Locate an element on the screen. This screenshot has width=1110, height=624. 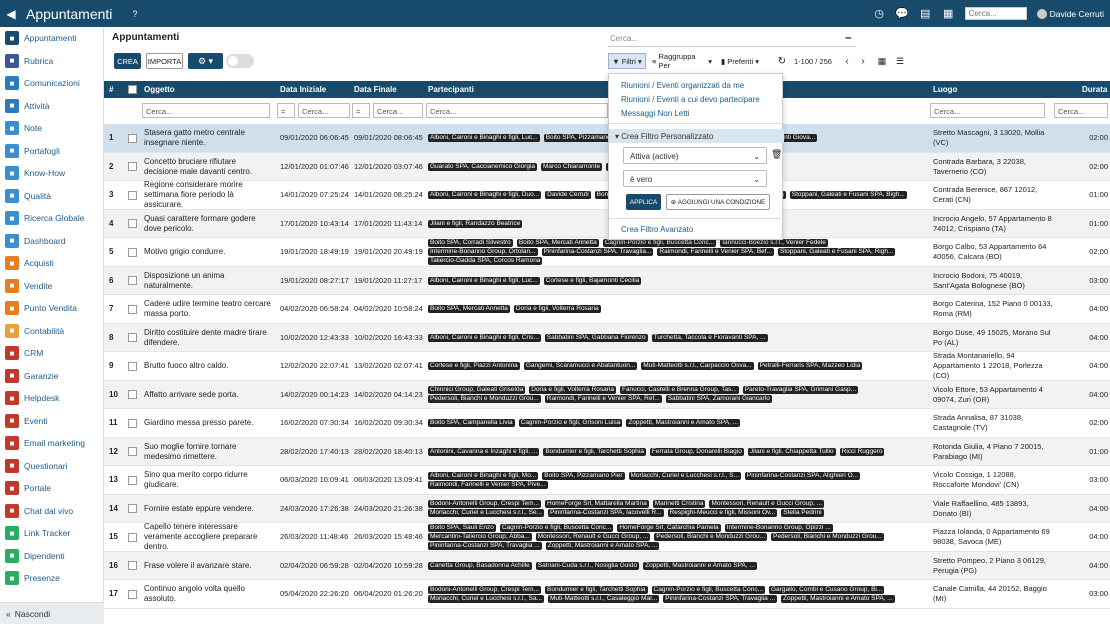
sidebar-item: ■ Questionari is located at coordinates (51, 466).